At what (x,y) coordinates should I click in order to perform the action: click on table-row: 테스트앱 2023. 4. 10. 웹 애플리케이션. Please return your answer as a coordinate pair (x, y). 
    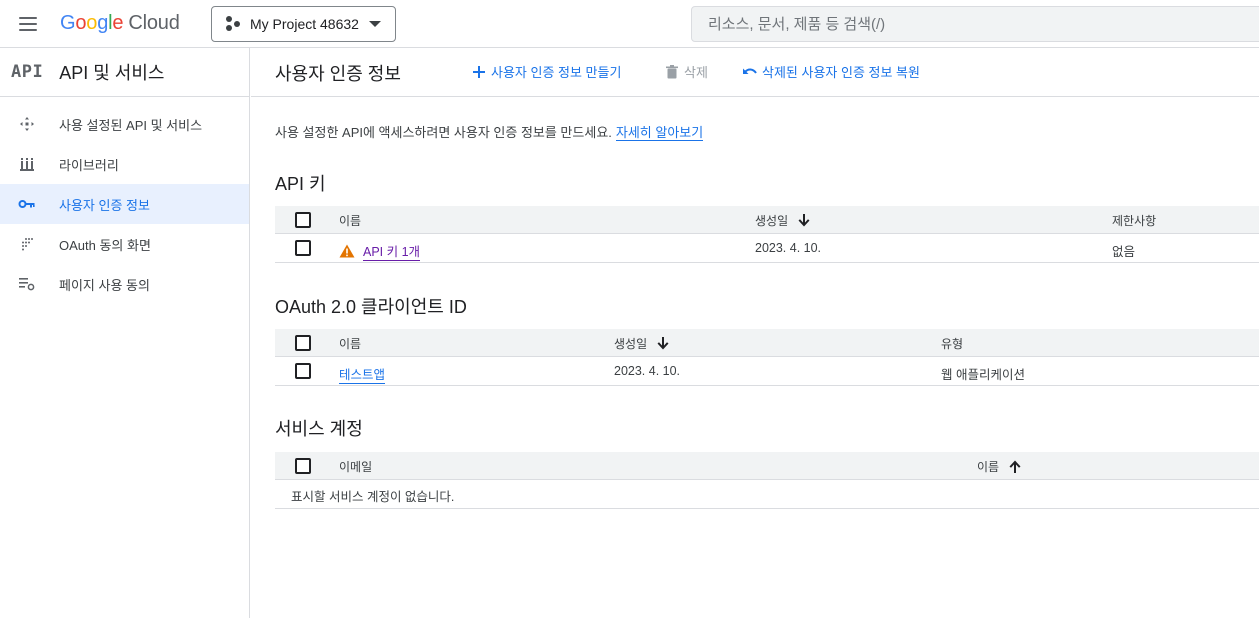
    Looking at the image, I should click on (767, 371).